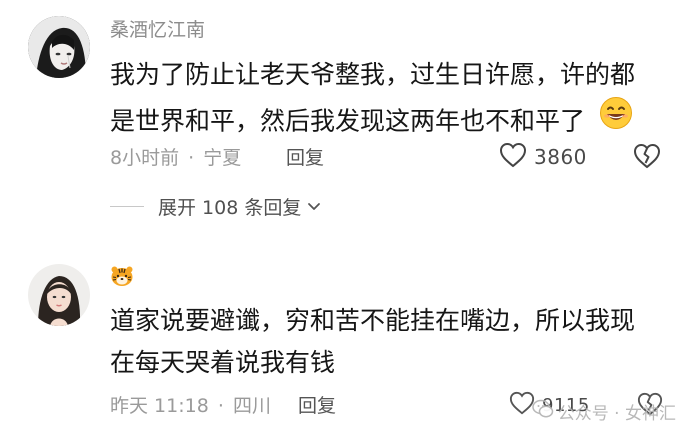 Image resolution: width=690 pixels, height=440 pixels. Describe the element at coordinates (560, 157) in the screenshot. I see `like-count: 3860` at that location.